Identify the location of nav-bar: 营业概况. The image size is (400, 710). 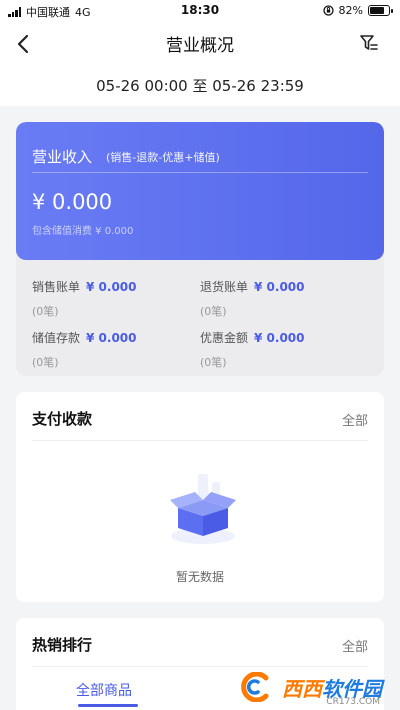
(200, 44).